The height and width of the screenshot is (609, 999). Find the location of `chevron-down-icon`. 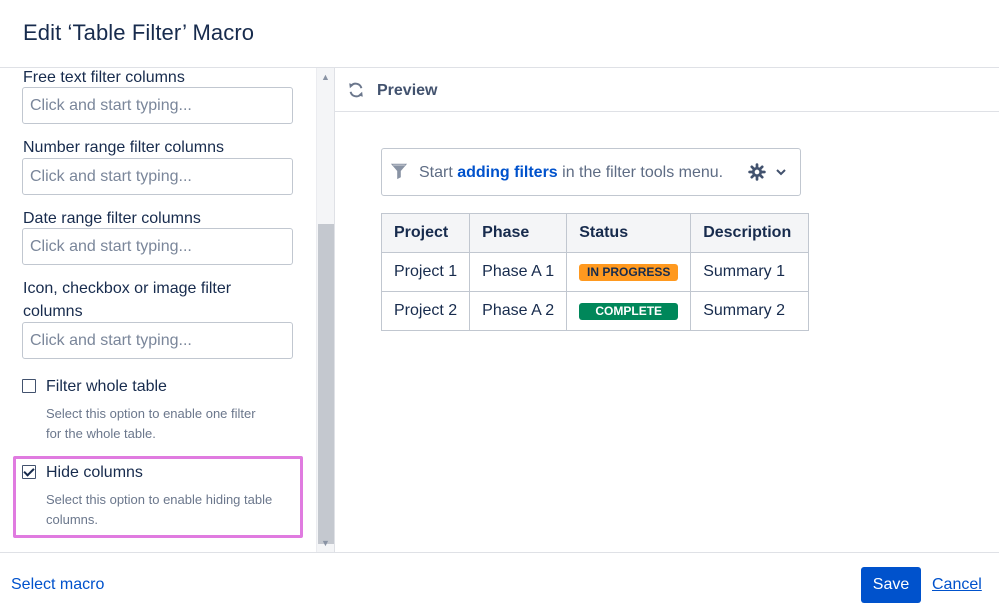

chevron-down-icon is located at coordinates (781, 172).